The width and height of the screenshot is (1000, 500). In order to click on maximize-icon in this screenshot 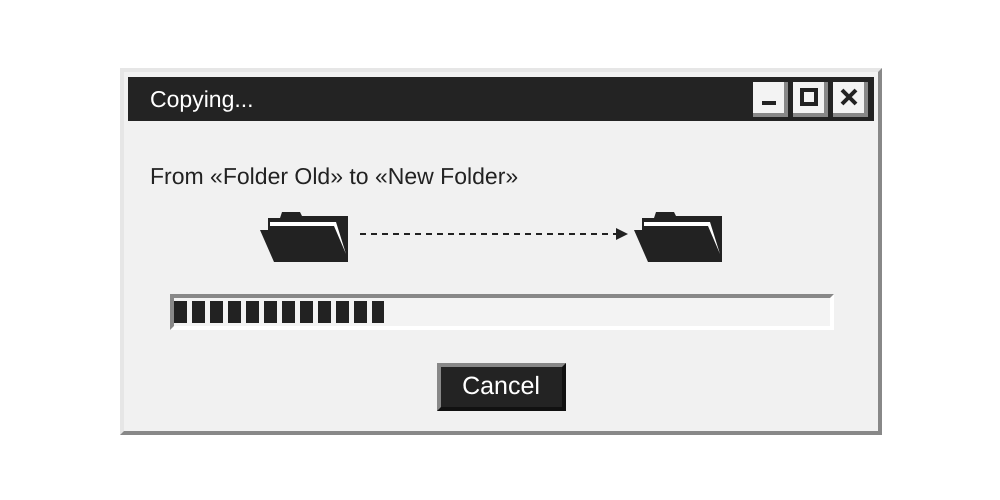, I will do `click(809, 97)`.